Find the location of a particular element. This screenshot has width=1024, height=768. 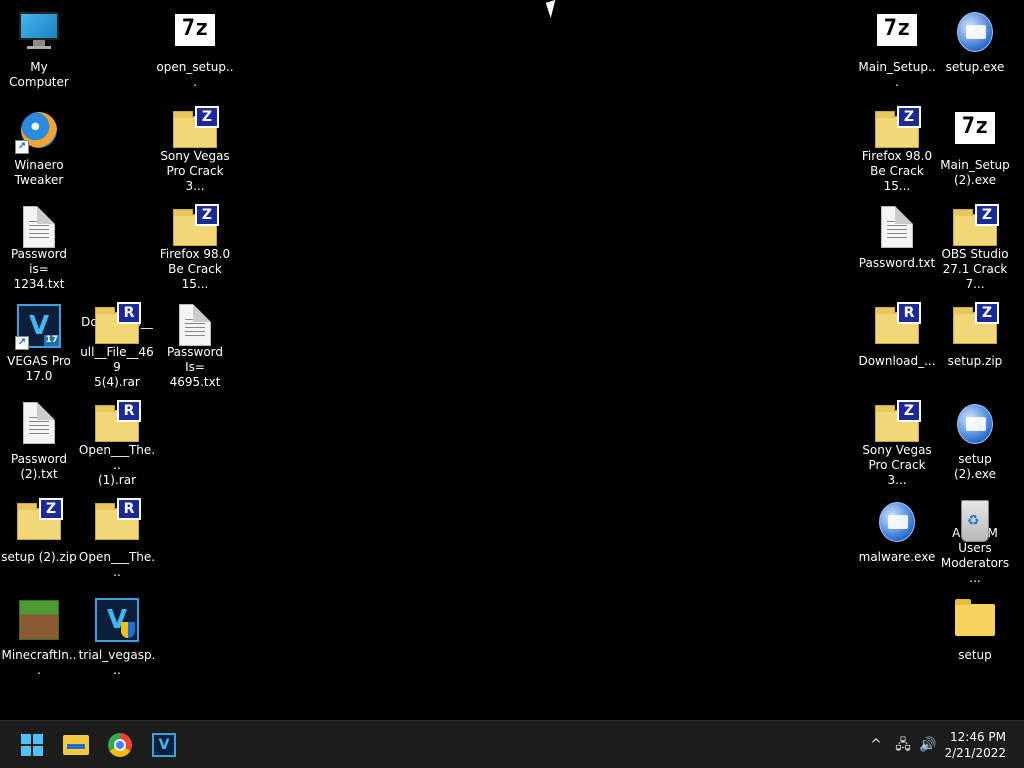

desktop-icon-label: setup (2).zip is located at coordinates (39, 557).